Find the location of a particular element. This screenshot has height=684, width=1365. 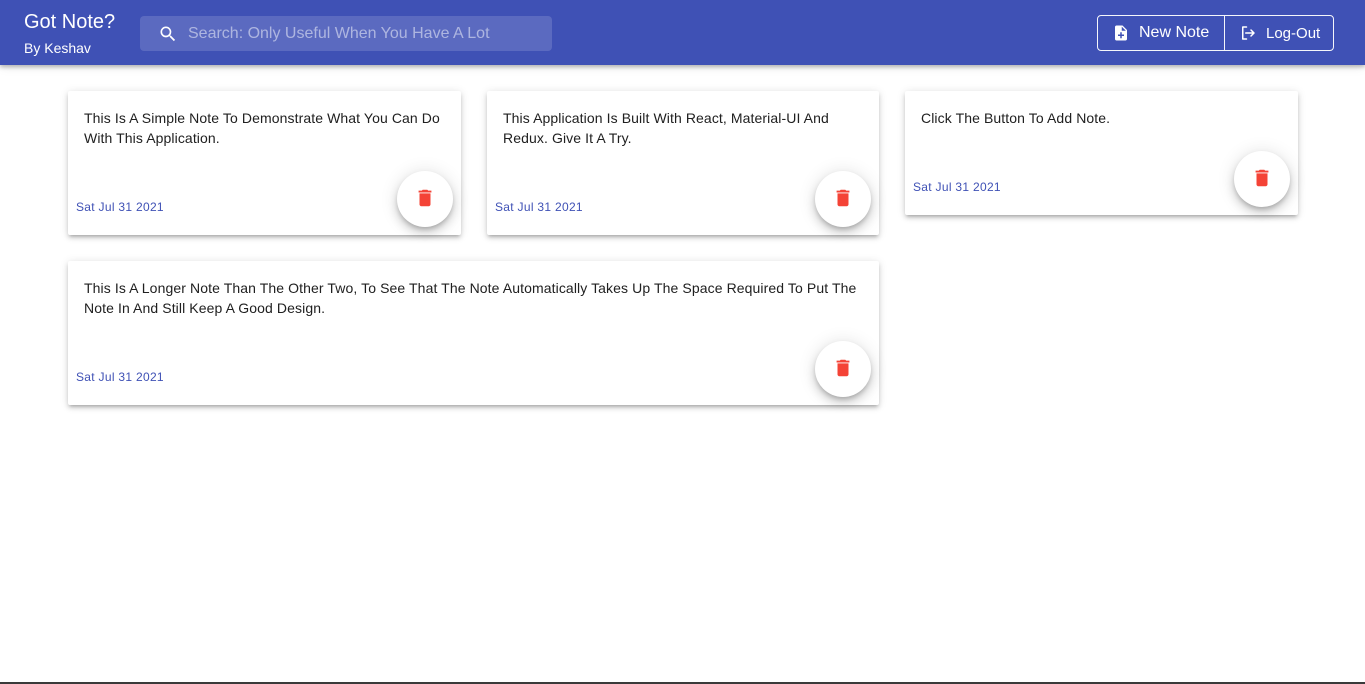

logout-button: Log-Out is located at coordinates (1278, 33).